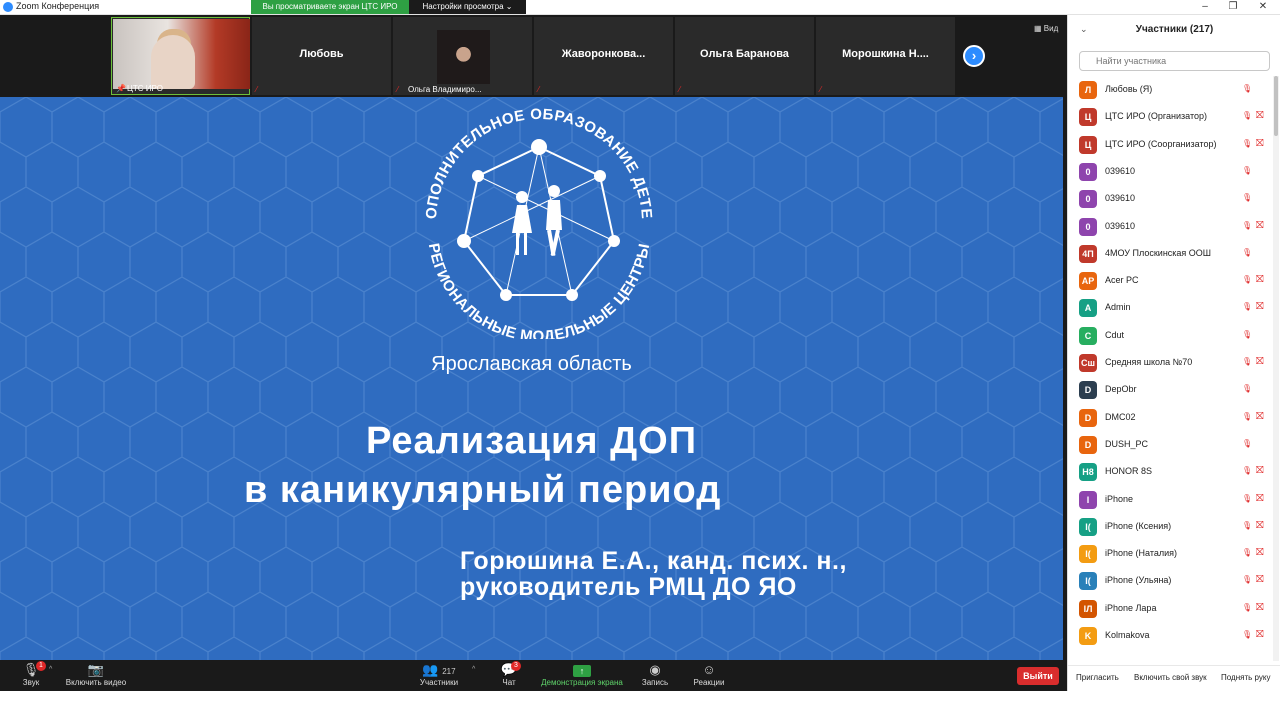  Describe the element at coordinates (1170, 471) in the screenshot. I see `participant-row: H8 HONOR 8S 🎙 ⛝` at that location.